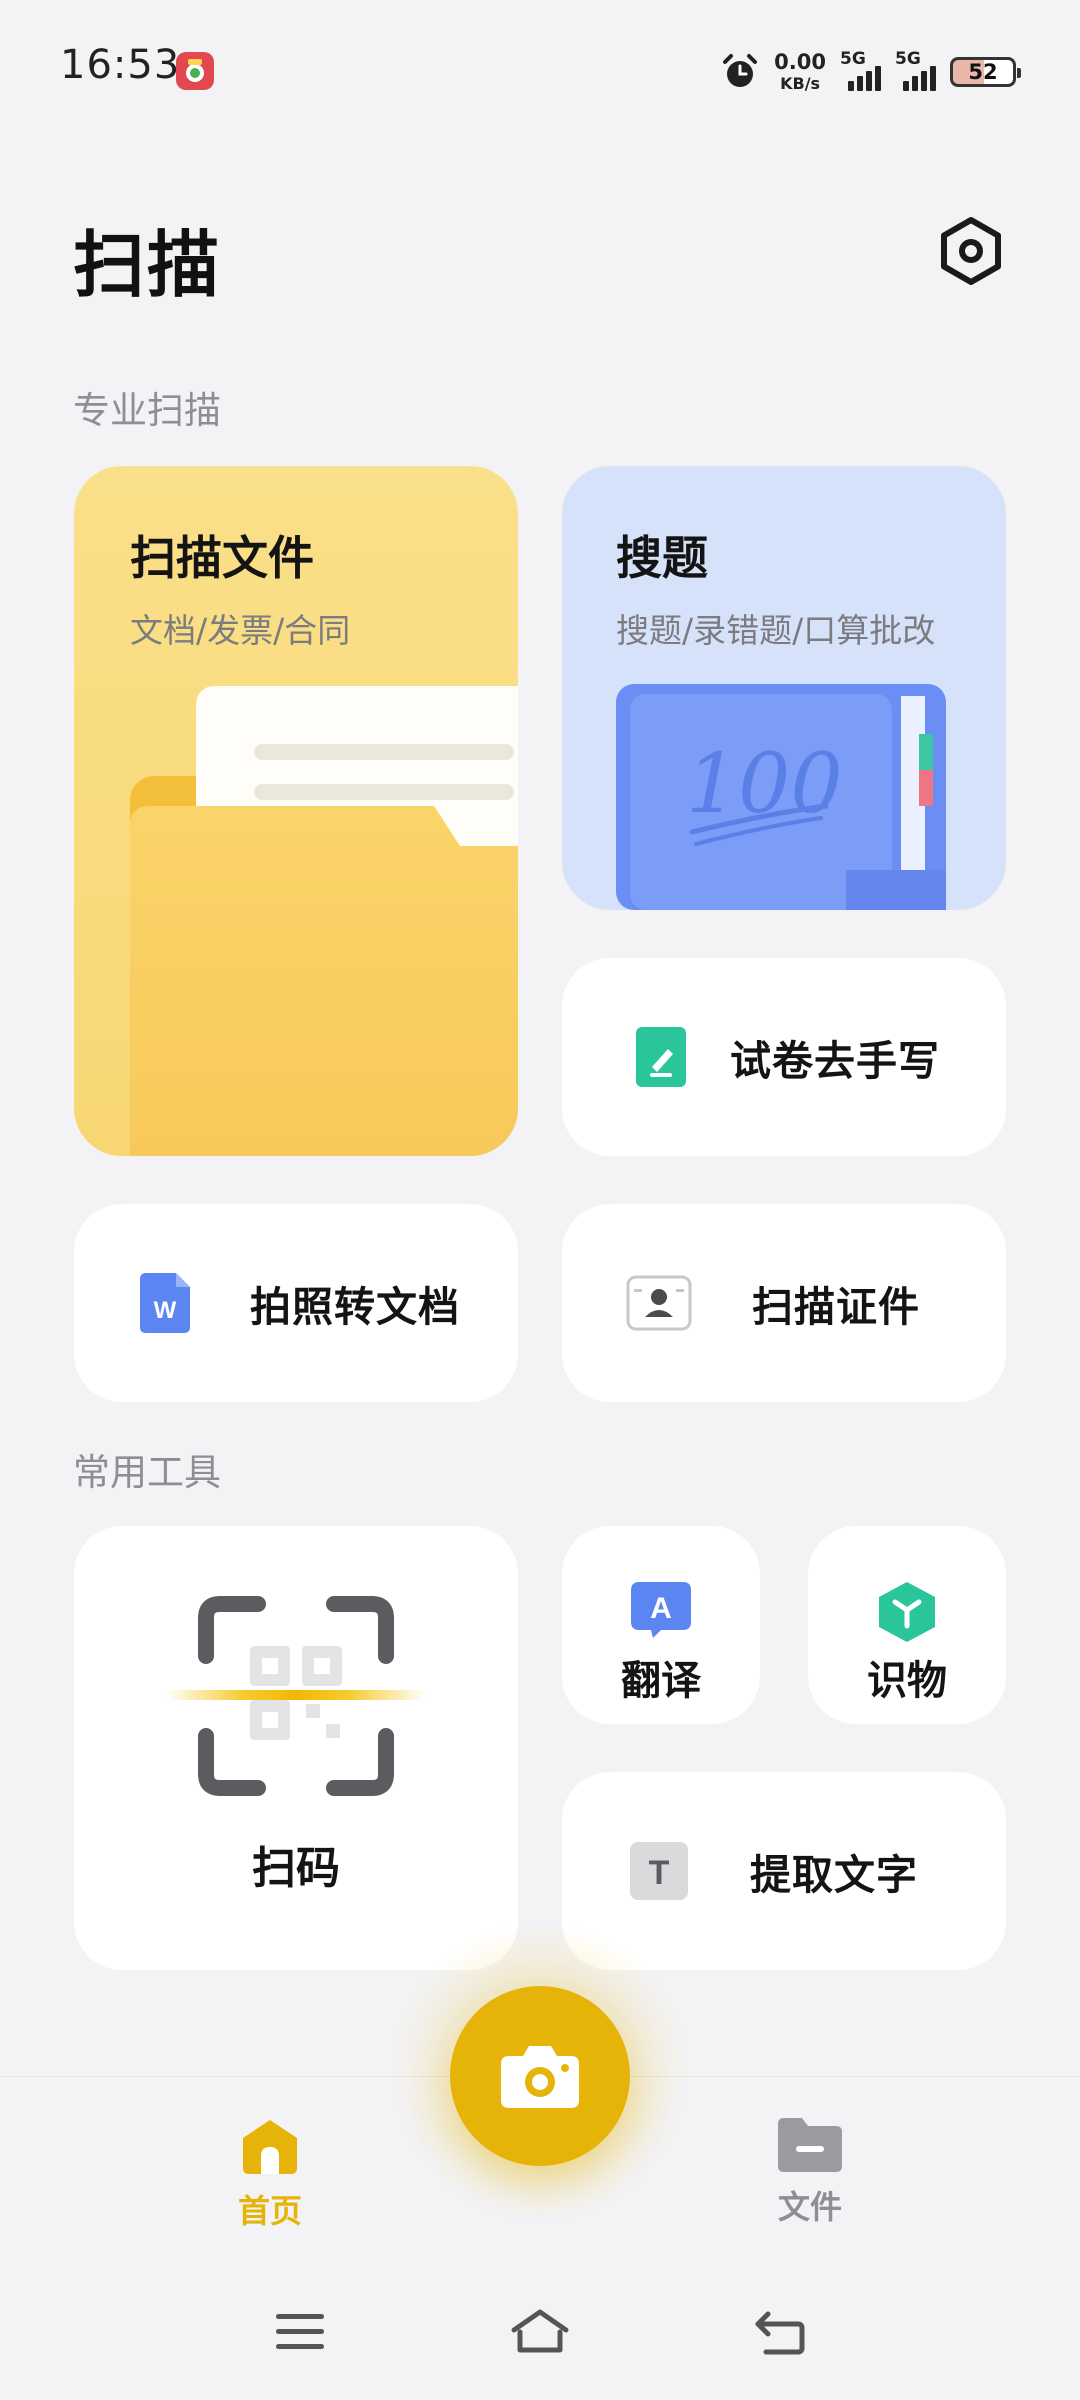 This screenshot has height=2400, width=1080. I want to click on scan-id-card: 扫描证件, so click(784, 1303).